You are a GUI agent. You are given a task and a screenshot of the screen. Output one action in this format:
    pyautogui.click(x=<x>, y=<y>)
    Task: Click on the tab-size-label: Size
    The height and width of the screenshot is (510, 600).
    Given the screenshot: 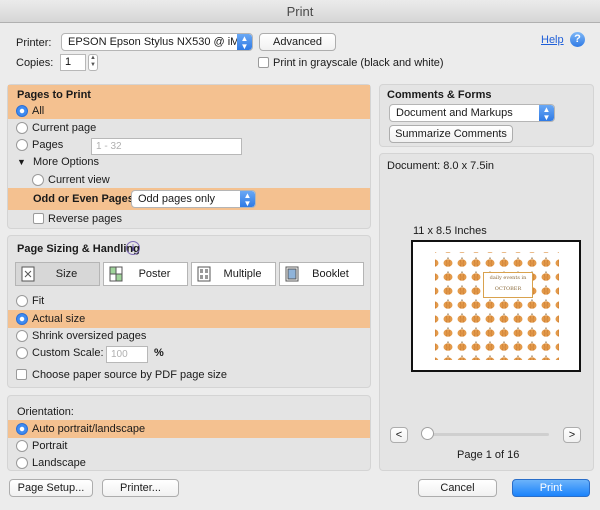 What is the action you would take?
    pyautogui.click(x=66, y=274)
    